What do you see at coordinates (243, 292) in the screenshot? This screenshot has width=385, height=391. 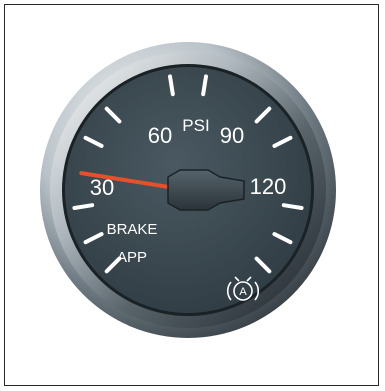 I see `svg-text: A` at bounding box center [243, 292].